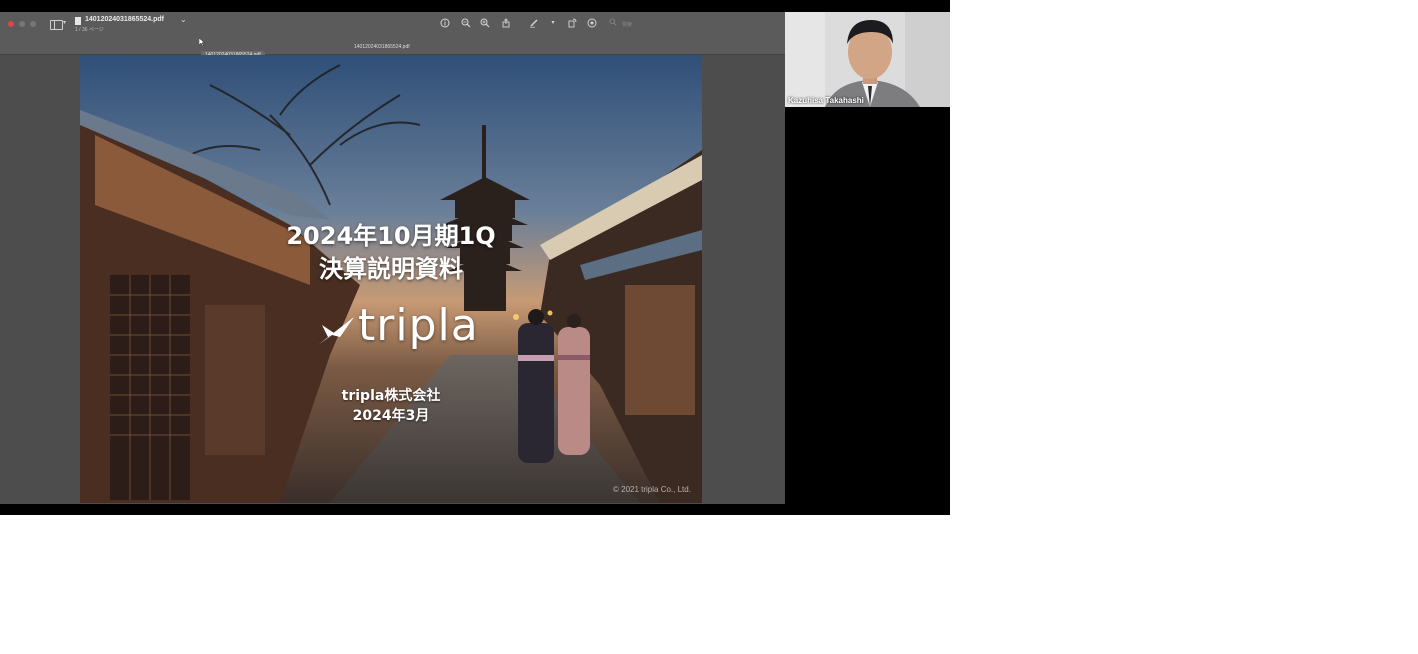  What do you see at coordinates (506, 23) in the screenshot?
I see `share-icon` at bounding box center [506, 23].